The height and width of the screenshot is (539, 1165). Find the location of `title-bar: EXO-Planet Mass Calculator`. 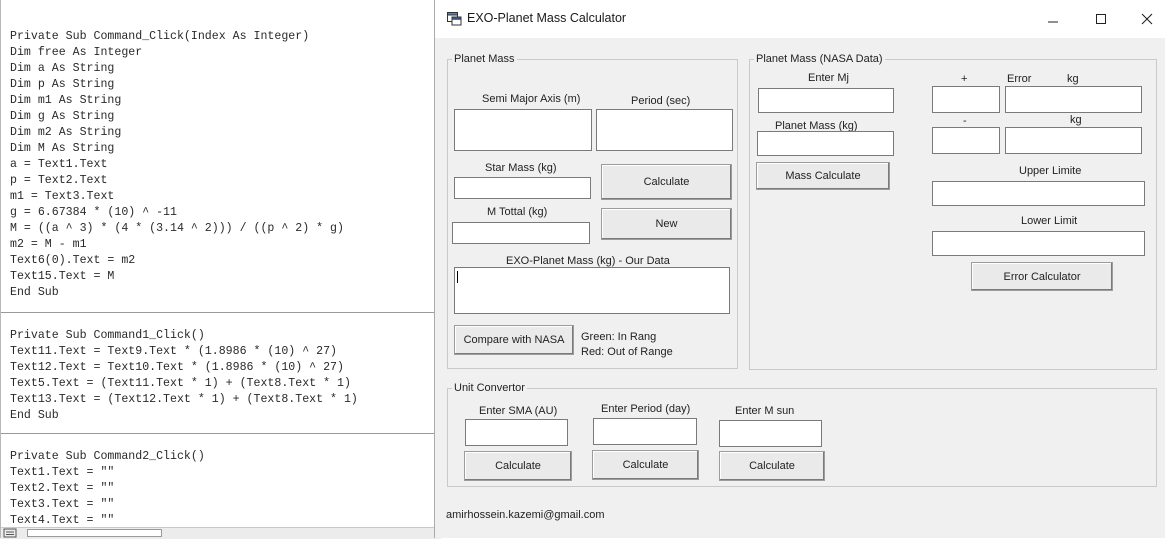

title-bar: EXO-Planet Mass Calculator is located at coordinates (800, 19).